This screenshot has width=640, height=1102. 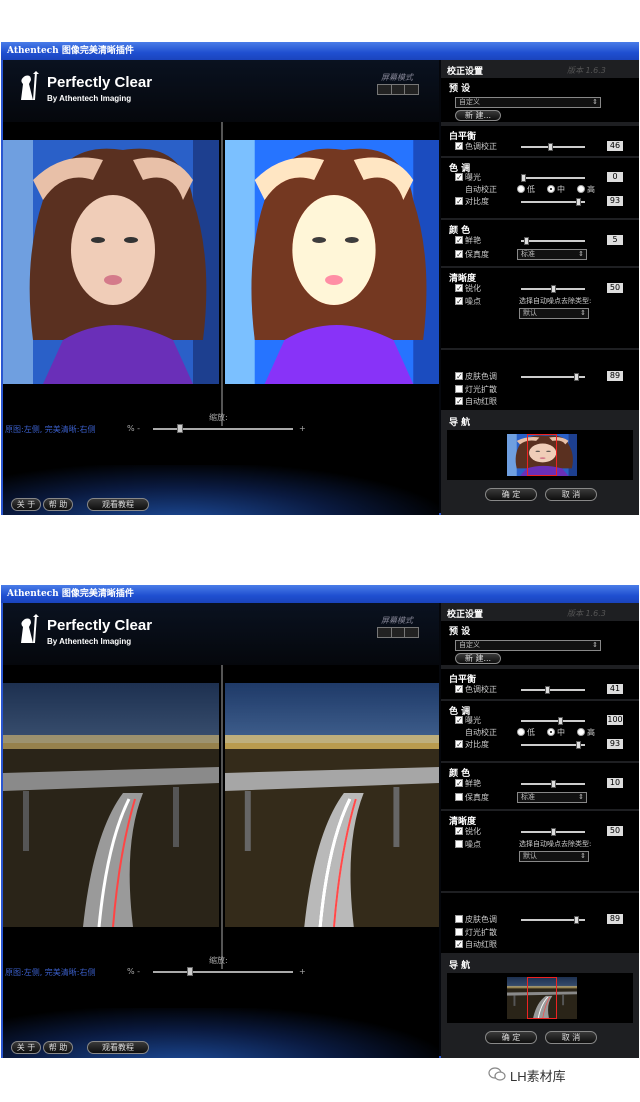 I want to click on wb-value: 46, so click(x=615, y=146).